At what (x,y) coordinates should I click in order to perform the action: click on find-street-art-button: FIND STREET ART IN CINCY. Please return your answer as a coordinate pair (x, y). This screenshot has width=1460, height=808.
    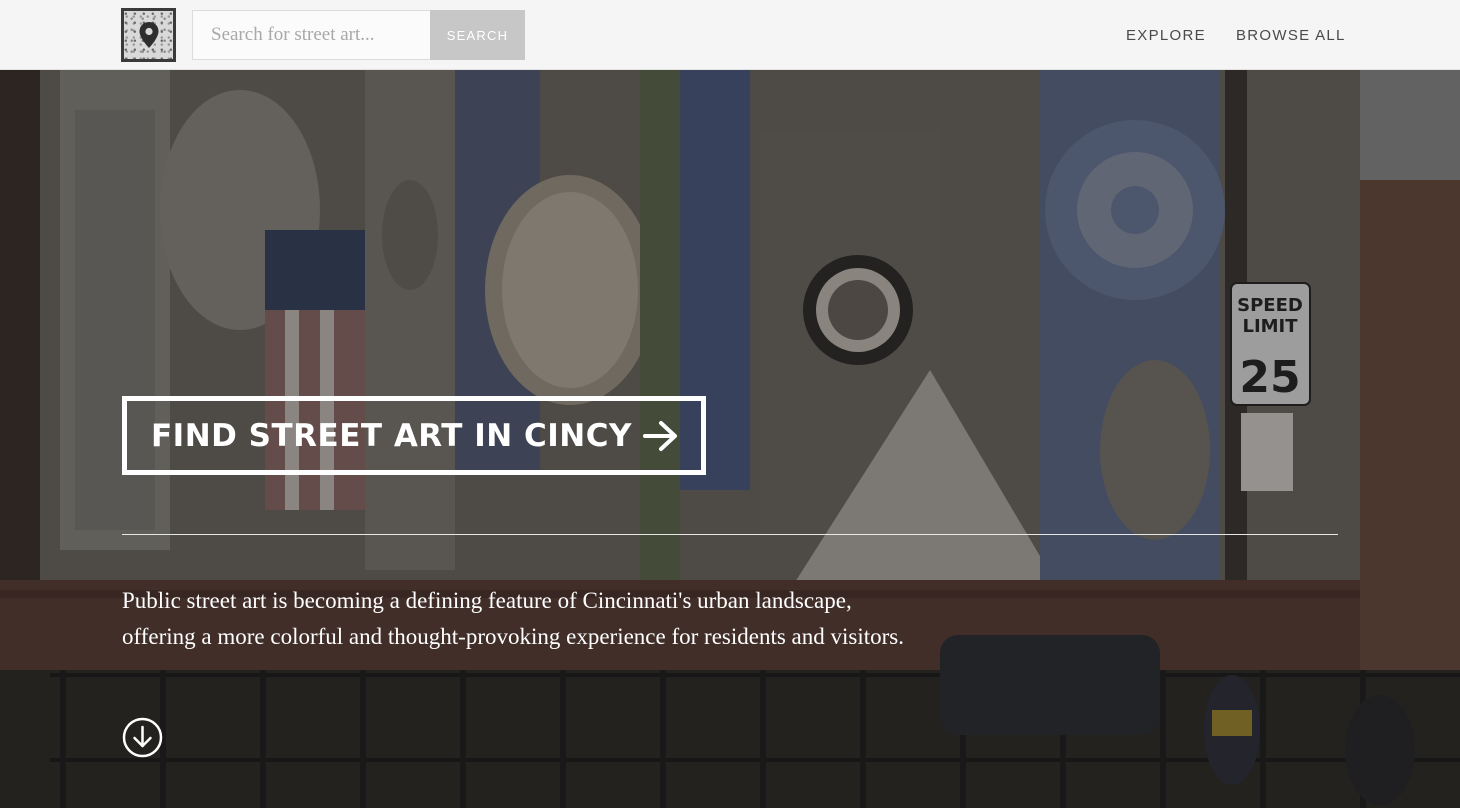
    Looking at the image, I should click on (414, 435).